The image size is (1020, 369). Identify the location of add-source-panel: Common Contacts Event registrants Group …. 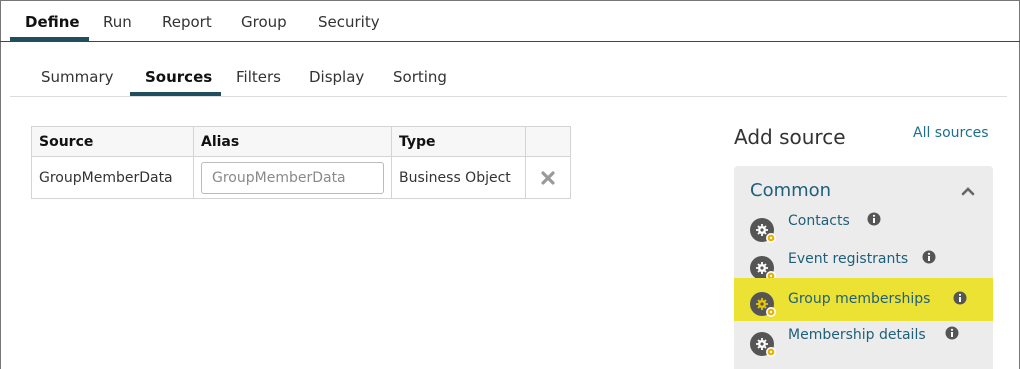
(863, 267).